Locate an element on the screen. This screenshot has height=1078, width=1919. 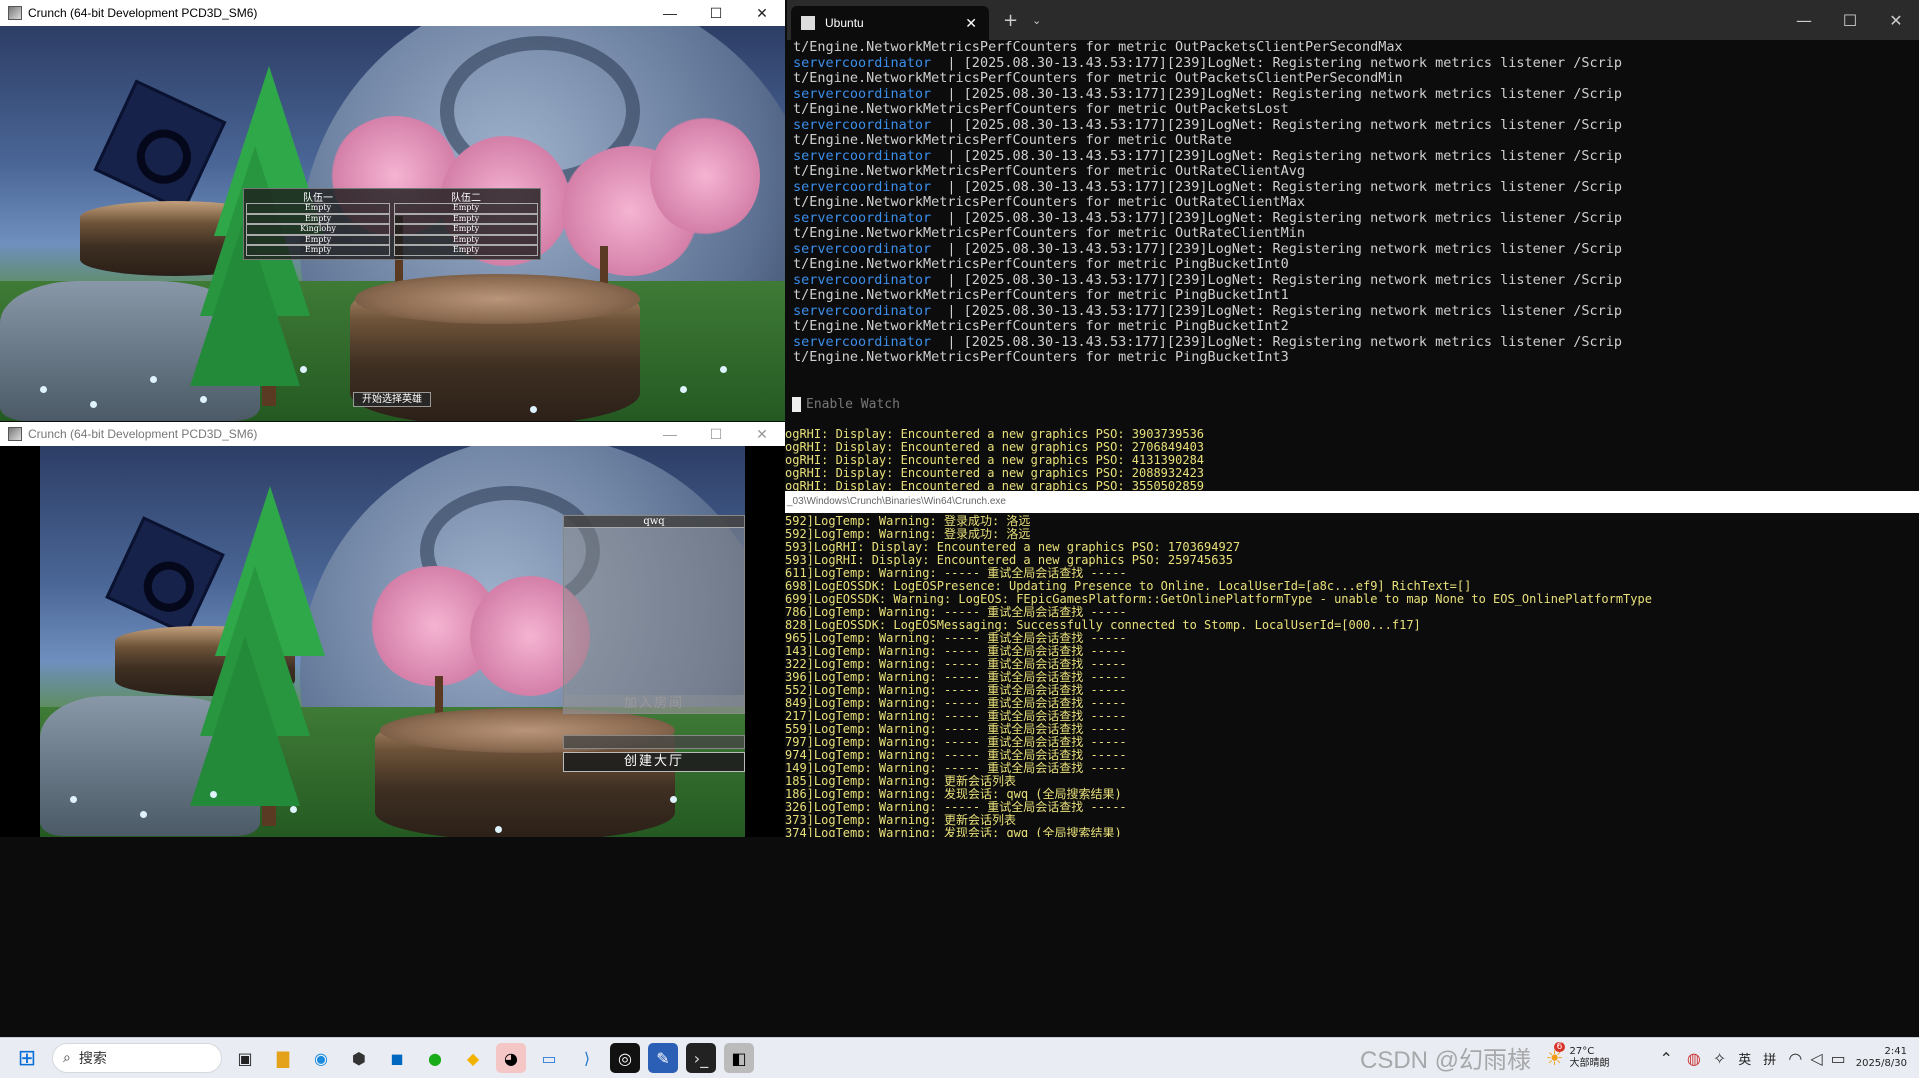
join-room-button: 加入房间 is located at coordinates (654, 704).